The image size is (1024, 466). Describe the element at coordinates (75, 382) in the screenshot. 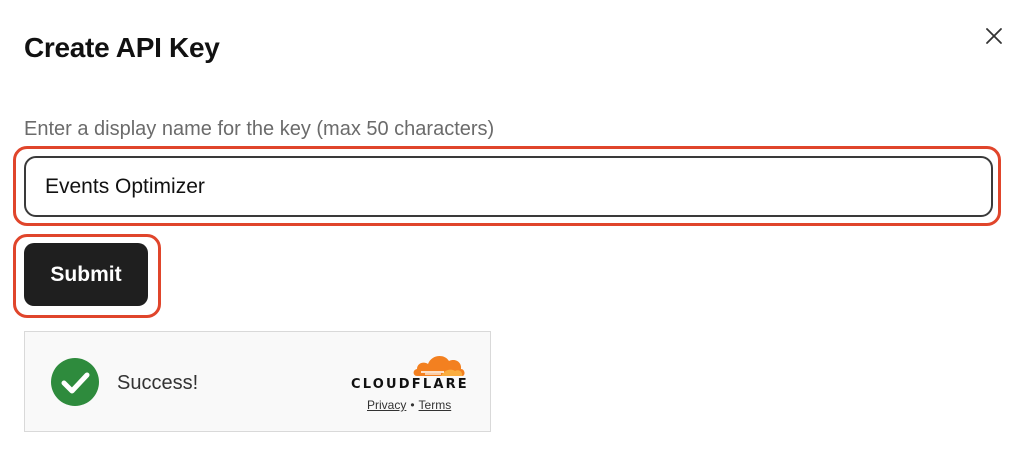

I see `checkmark-circle-icon` at that location.